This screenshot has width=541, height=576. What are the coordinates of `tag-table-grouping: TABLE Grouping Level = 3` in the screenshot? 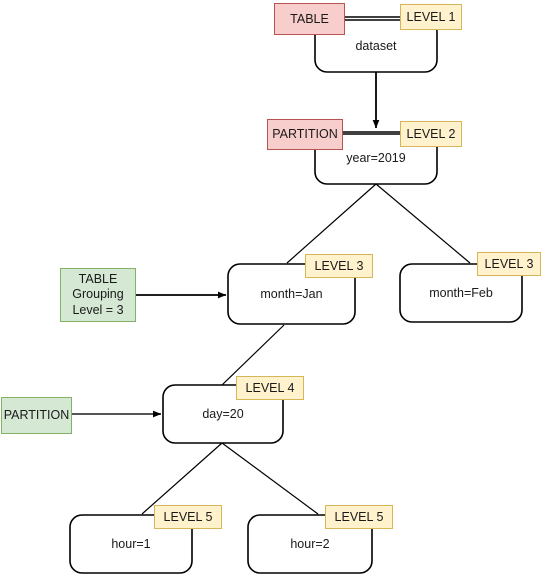 It's located at (98, 295).